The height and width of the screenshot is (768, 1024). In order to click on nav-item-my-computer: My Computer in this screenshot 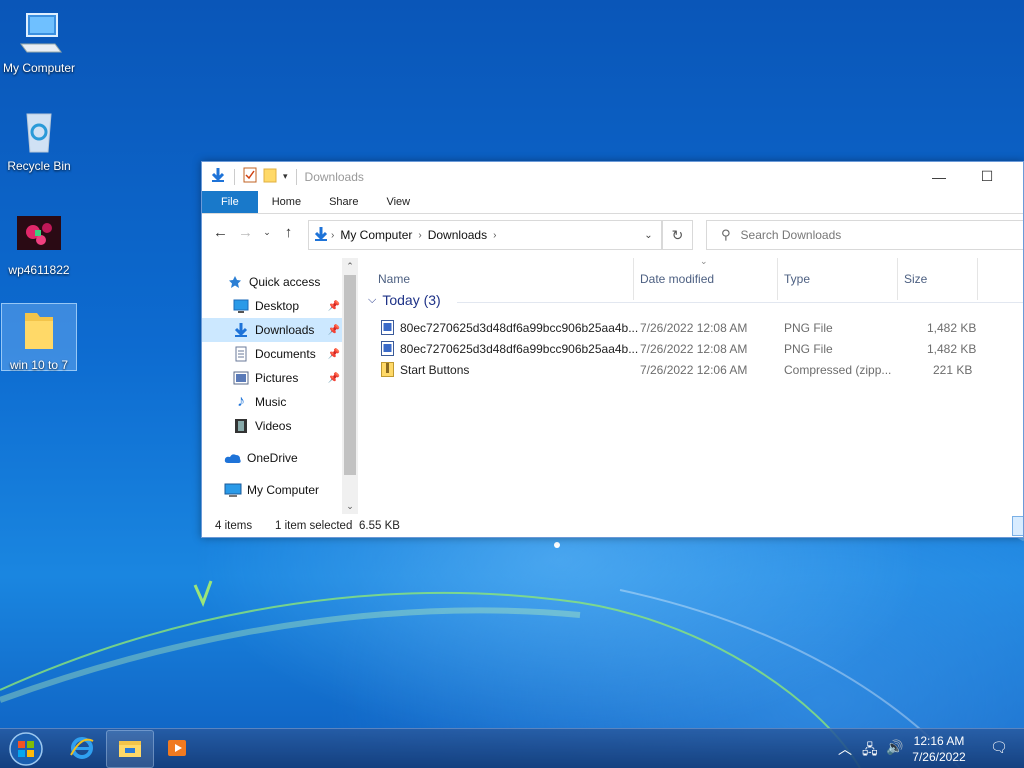, I will do `click(272, 490)`.